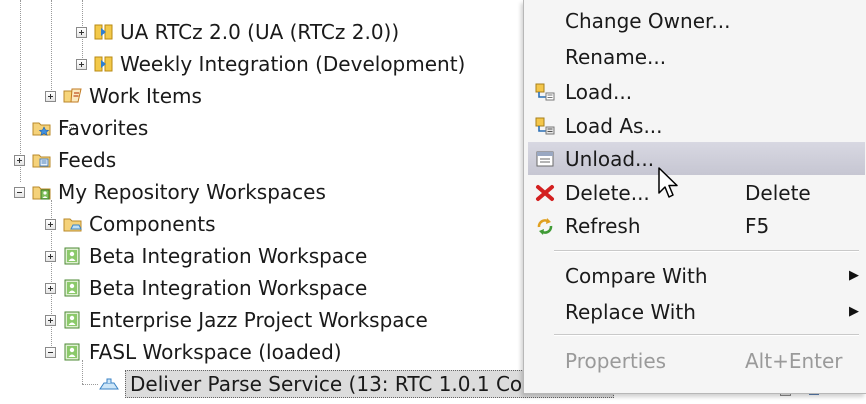  Describe the element at coordinates (616, 360) in the screenshot. I see `menu-item-label: Properties` at that location.